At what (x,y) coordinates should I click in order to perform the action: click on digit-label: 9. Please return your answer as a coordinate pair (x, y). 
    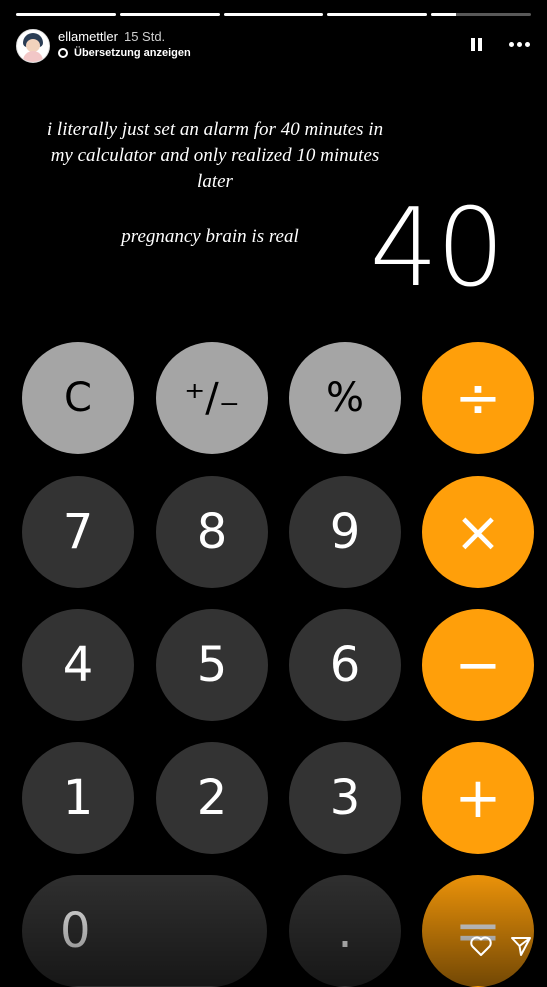
    Looking at the image, I should click on (345, 532).